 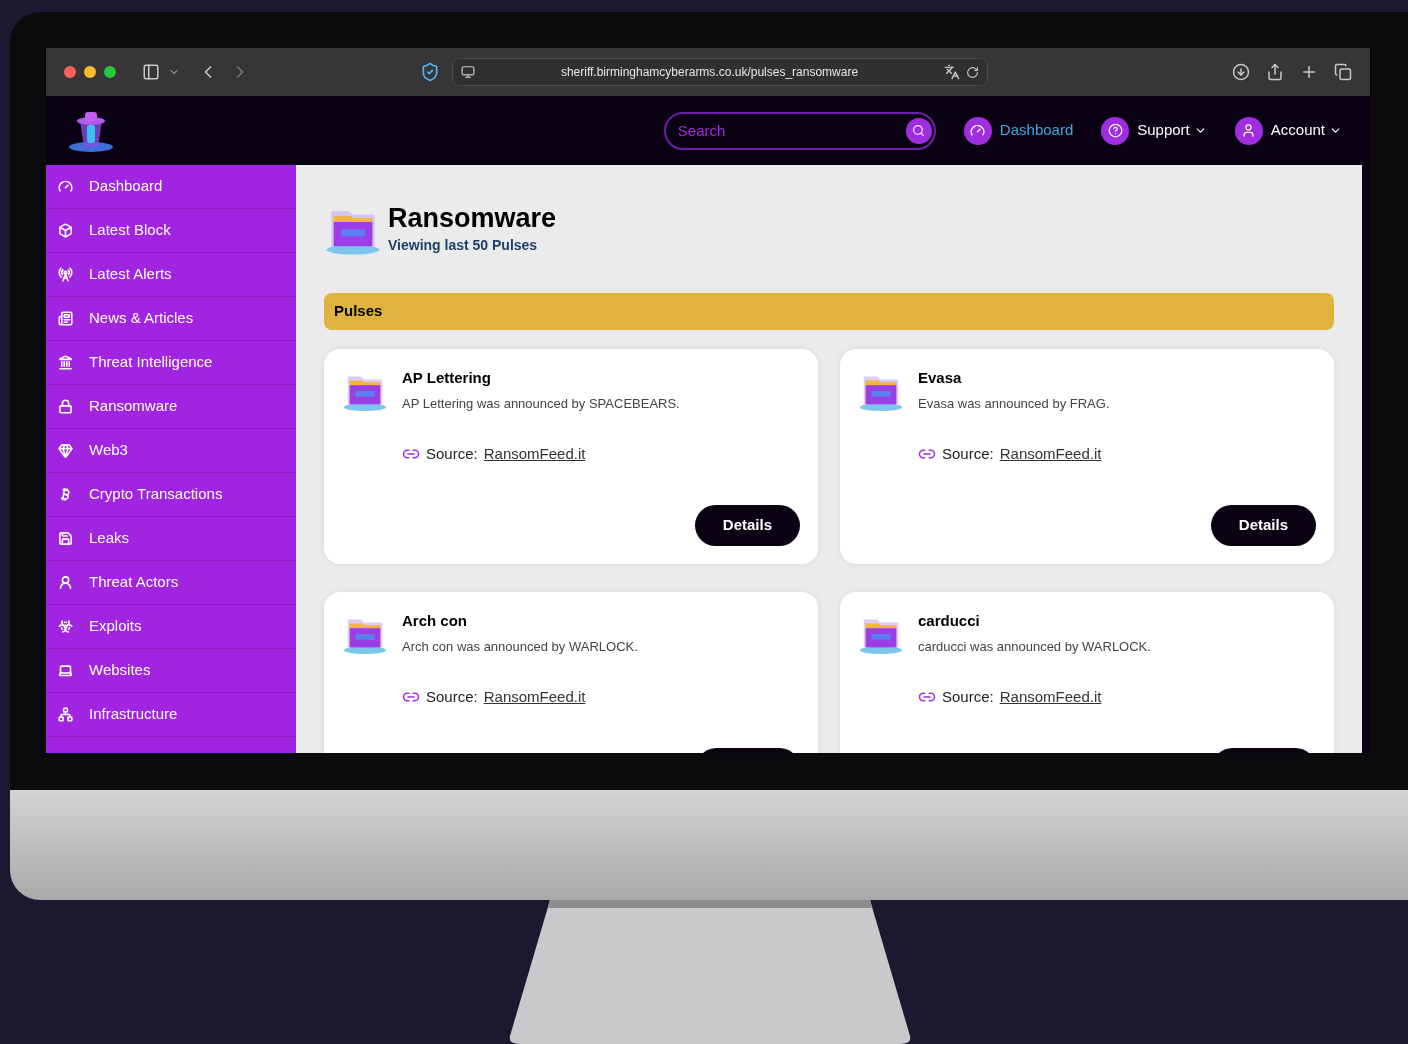 I want to click on help-icon, so click(x=1115, y=130).